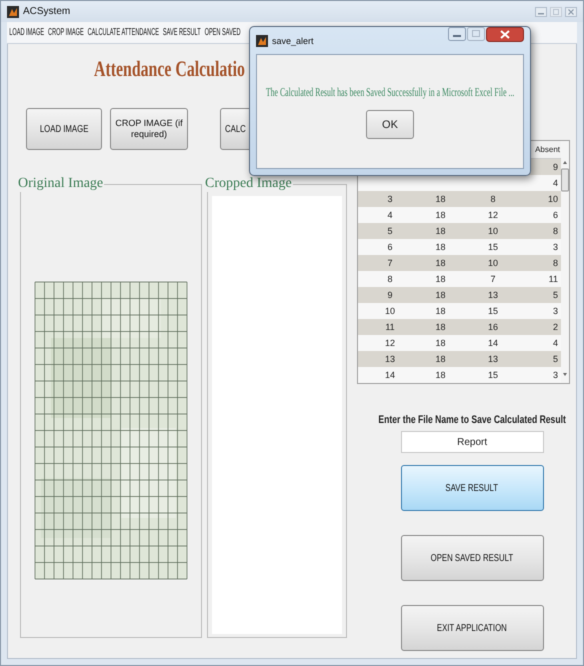 Image resolution: width=584 pixels, height=666 pixels. Describe the element at coordinates (505, 34) in the screenshot. I see `close-icon` at that location.